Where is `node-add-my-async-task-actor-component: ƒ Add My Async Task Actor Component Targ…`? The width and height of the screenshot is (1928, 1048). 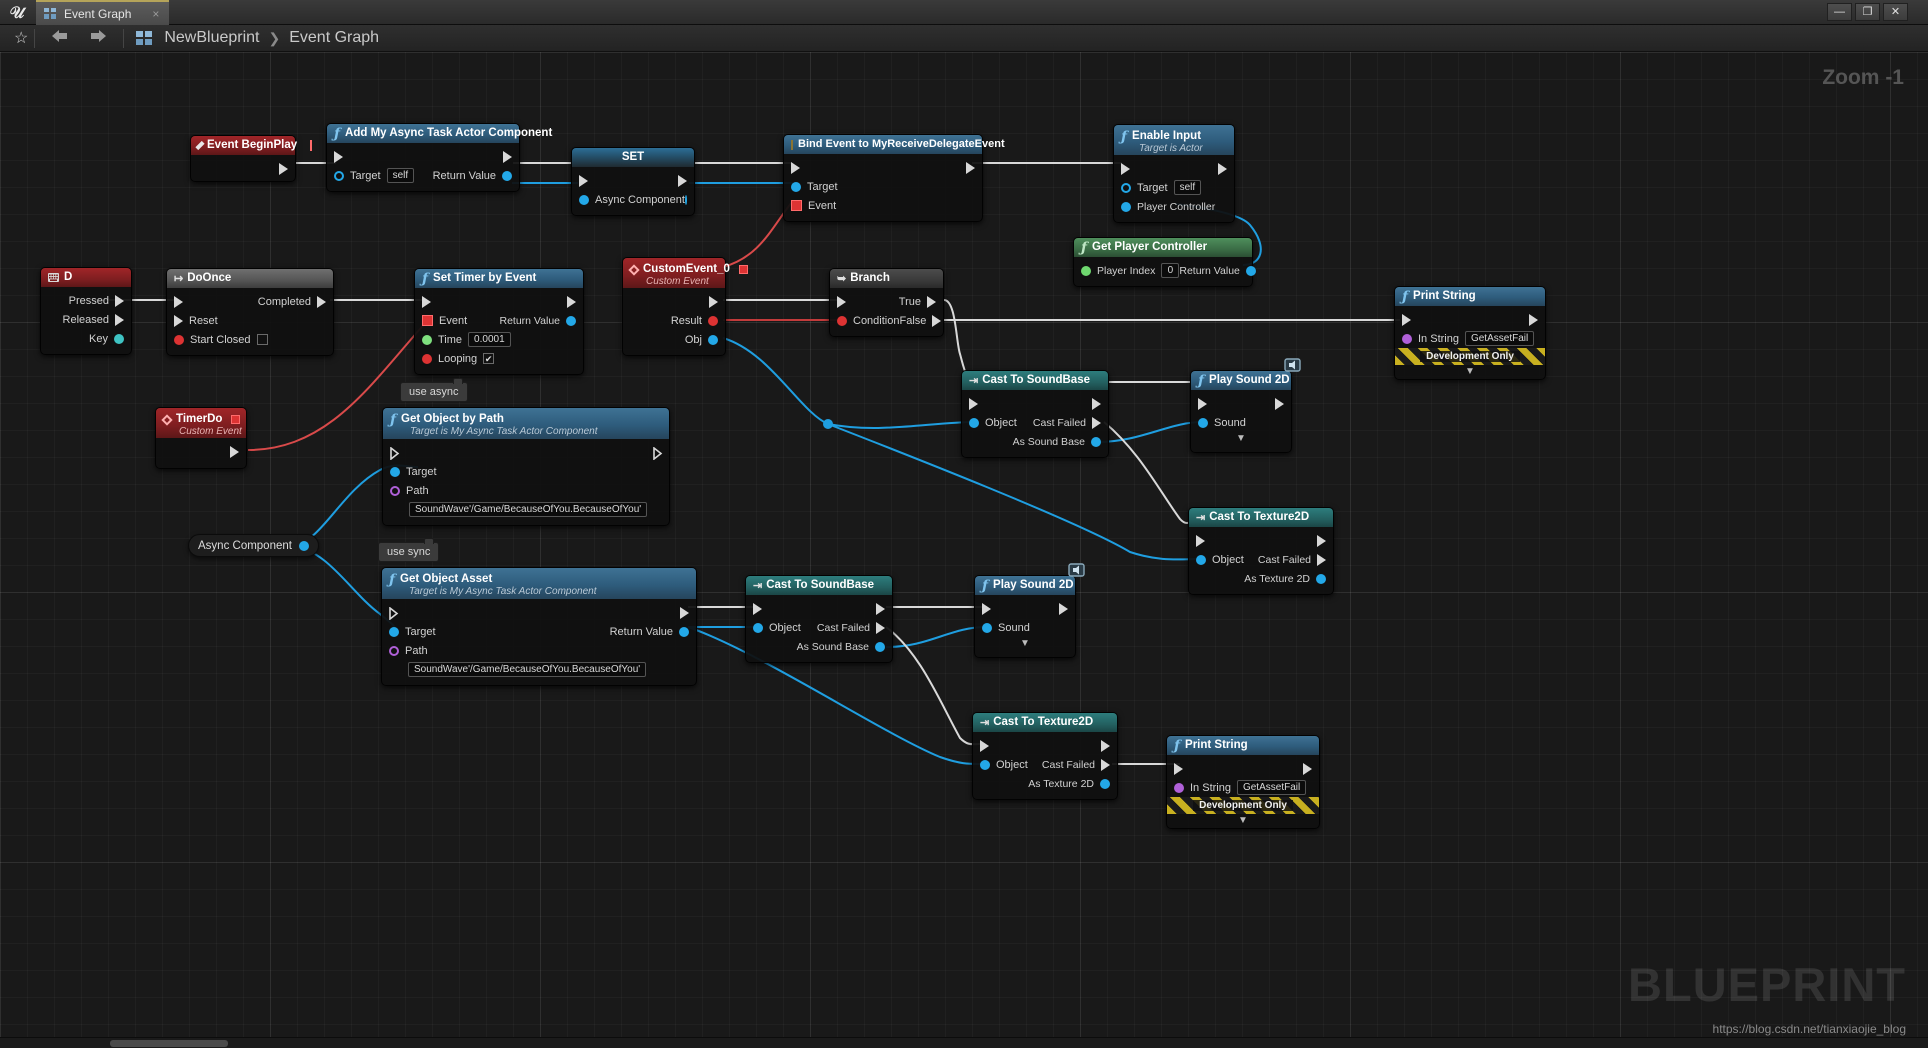 node-add-my-async-task-actor-component: ƒ Add My Async Task Actor Component Targ… is located at coordinates (439, 157).